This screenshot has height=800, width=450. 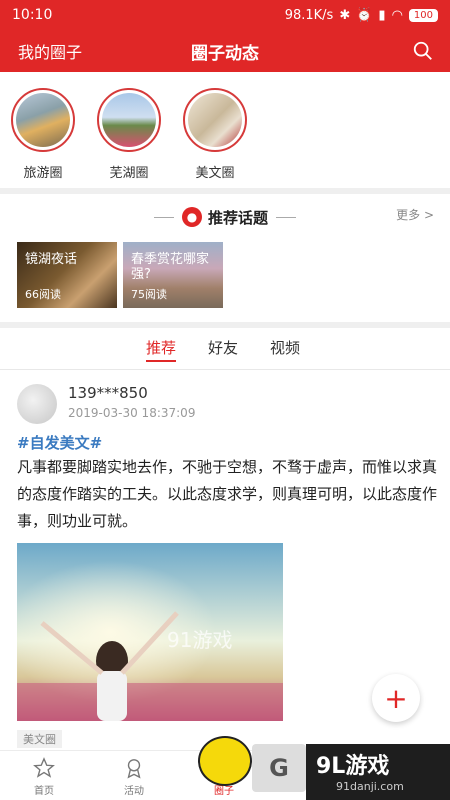 I want to click on tabbar-label: 首页, so click(x=44, y=791).